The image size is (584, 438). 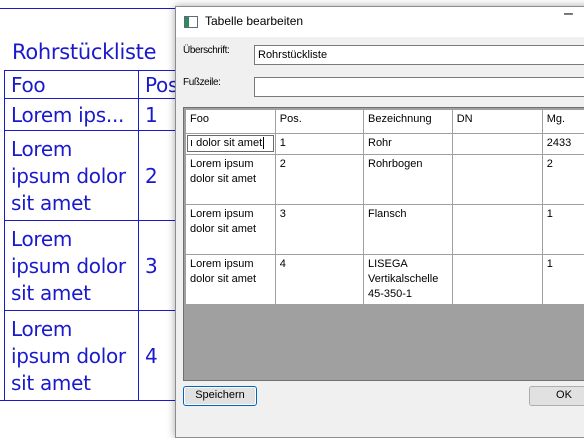 I want to click on heading-label: Überschrift:, so click(x=206, y=50).